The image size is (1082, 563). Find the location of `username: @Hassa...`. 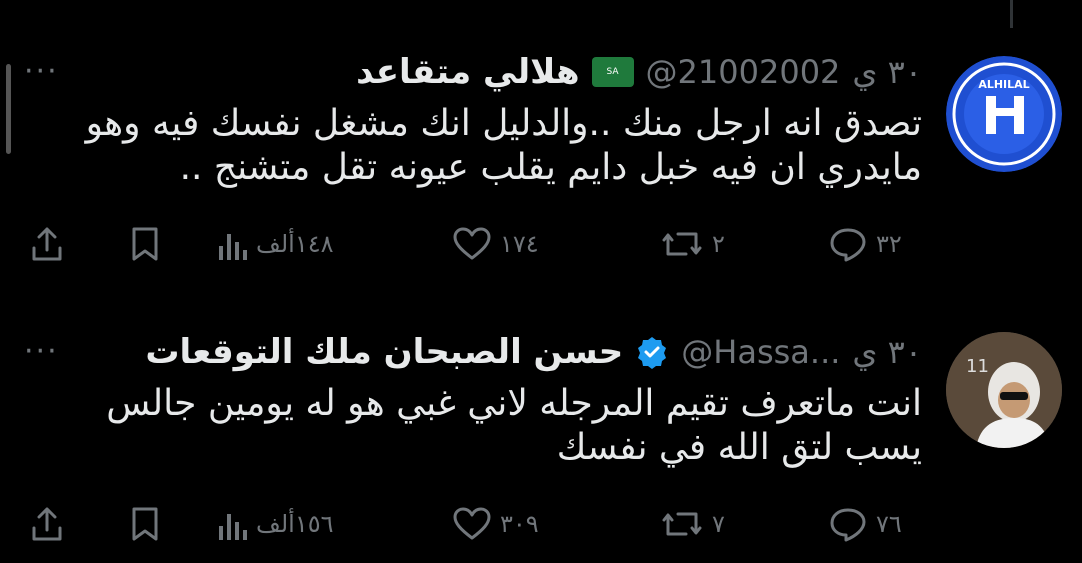

username: @Hassa... is located at coordinates (760, 352).